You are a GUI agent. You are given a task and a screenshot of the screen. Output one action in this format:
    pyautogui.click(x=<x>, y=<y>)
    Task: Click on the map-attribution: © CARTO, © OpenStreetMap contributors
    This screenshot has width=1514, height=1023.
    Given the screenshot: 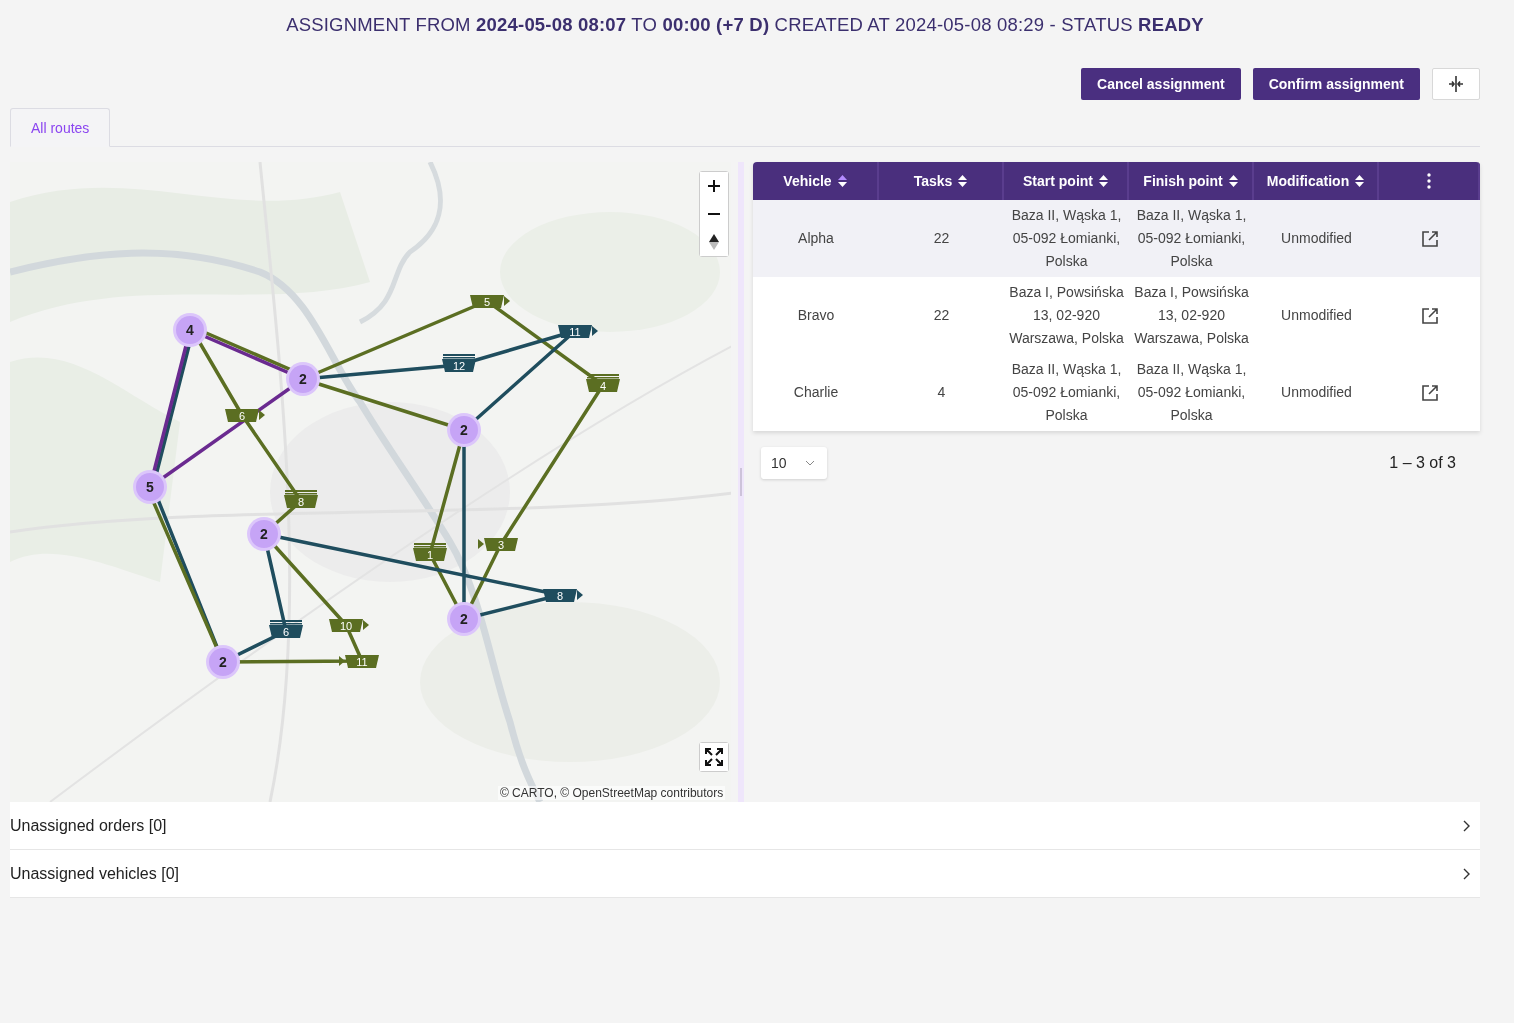 What is the action you would take?
    pyautogui.click(x=611, y=793)
    